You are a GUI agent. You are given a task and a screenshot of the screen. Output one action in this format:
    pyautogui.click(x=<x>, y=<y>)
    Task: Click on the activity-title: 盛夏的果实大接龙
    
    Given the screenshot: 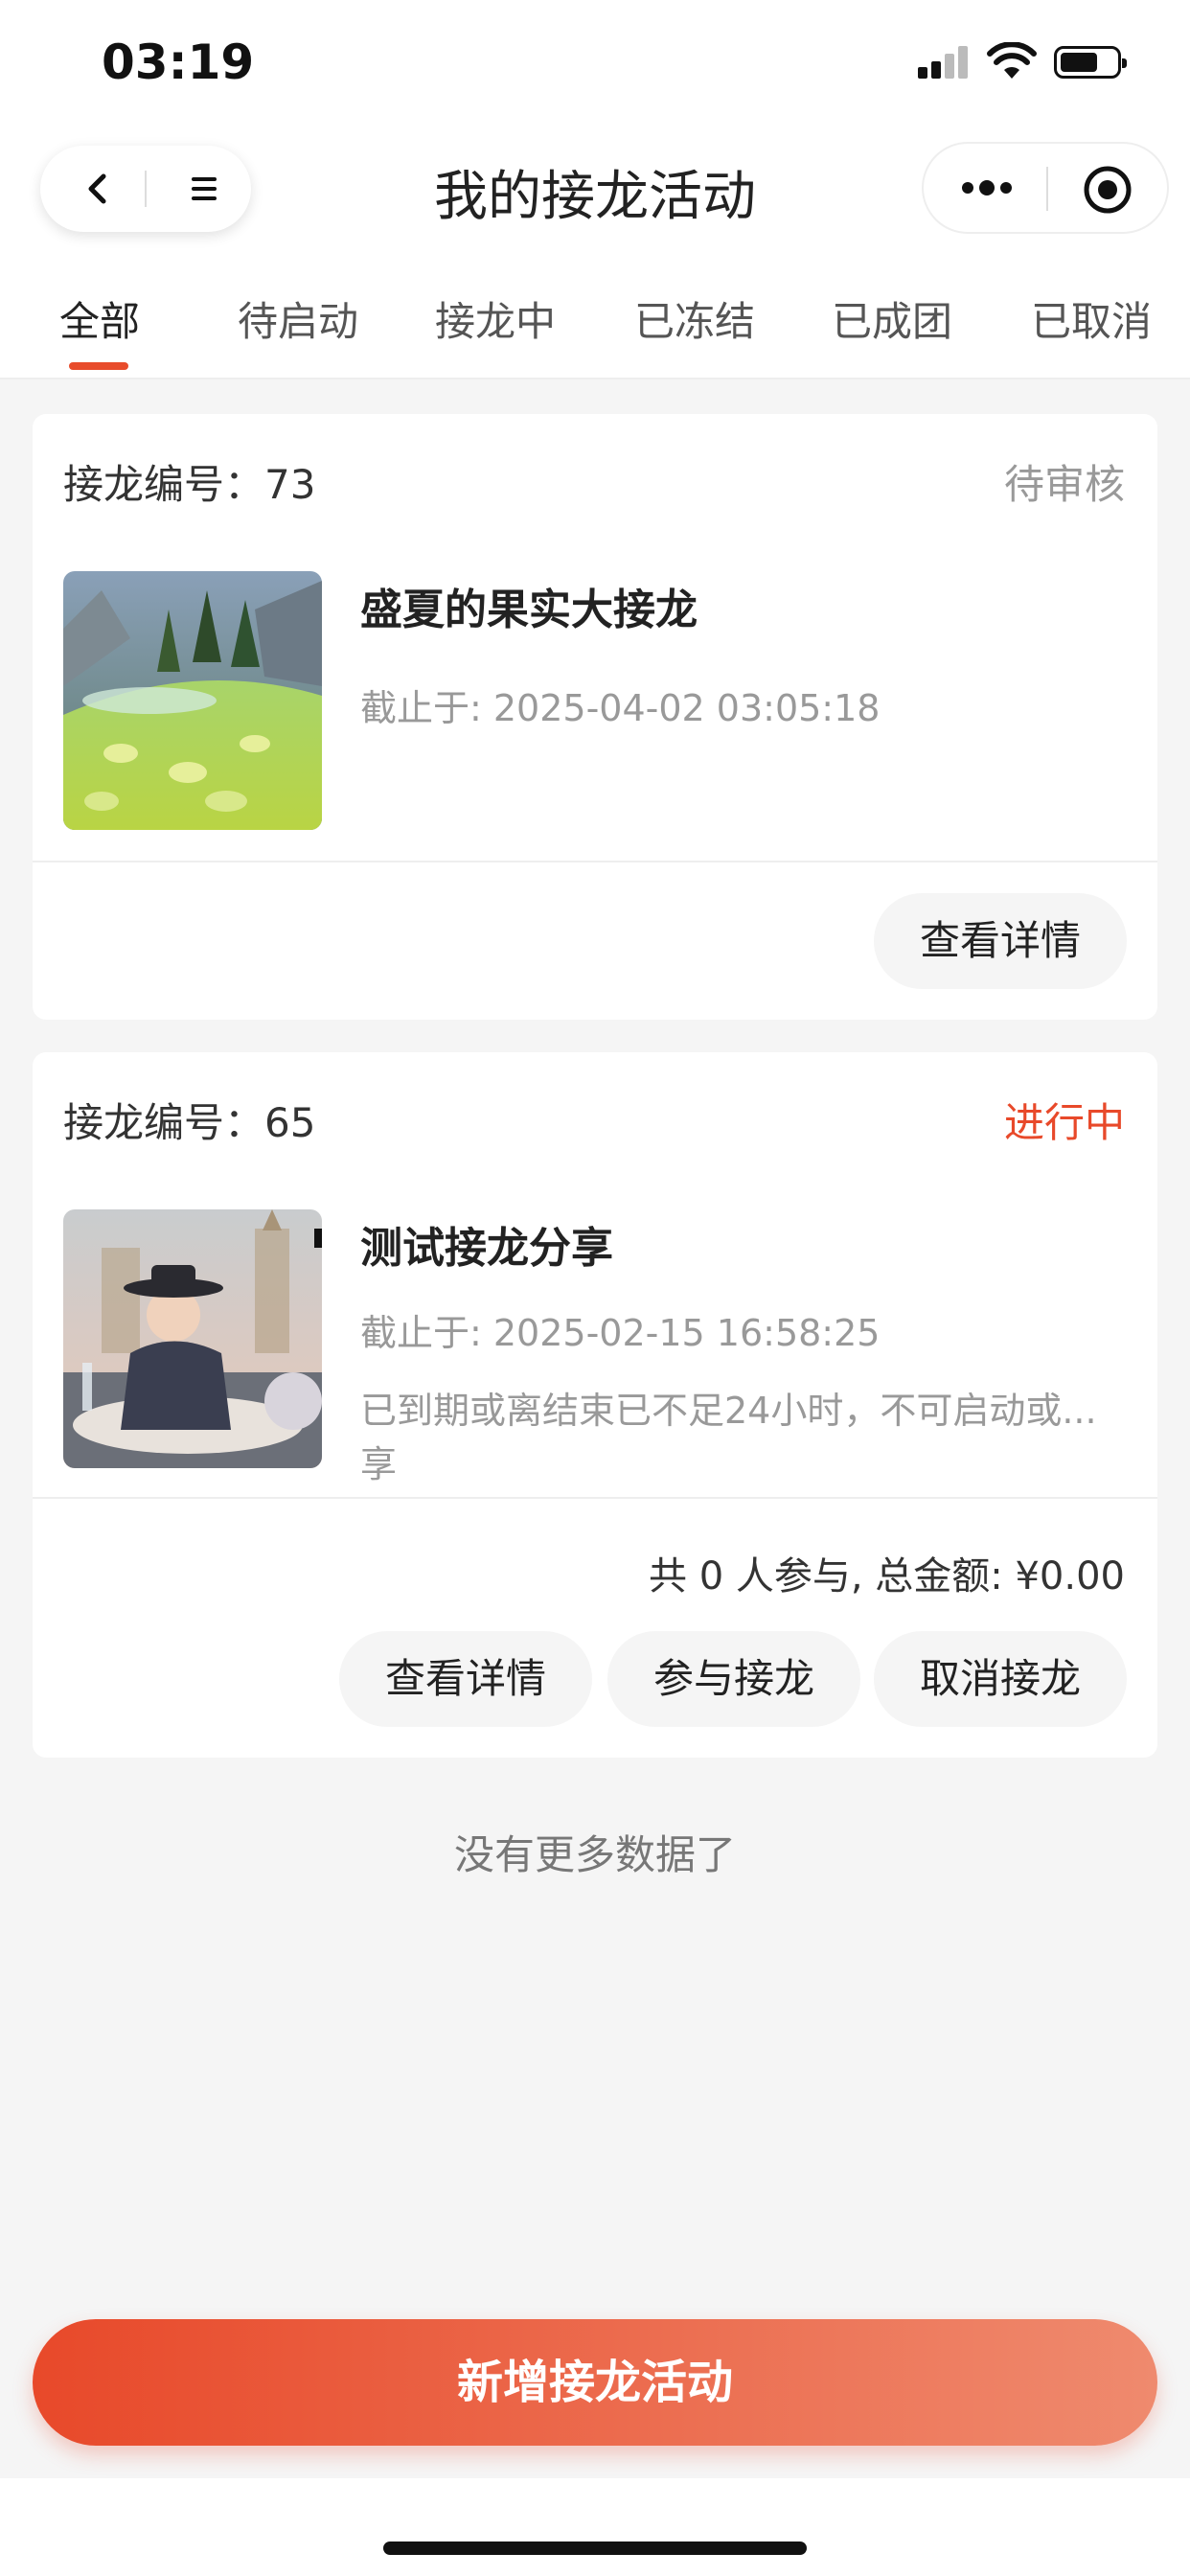 What is the action you would take?
    pyautogui.click(x=529, y=610)
    